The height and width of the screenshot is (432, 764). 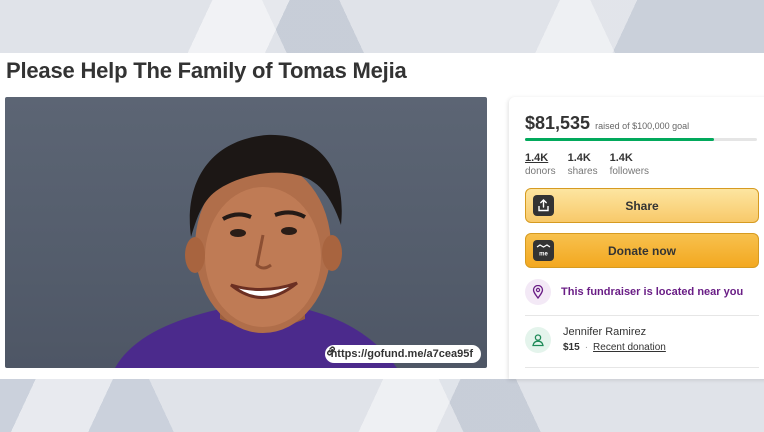 I want to click on share-button: Share, so click(x=642, y=205).